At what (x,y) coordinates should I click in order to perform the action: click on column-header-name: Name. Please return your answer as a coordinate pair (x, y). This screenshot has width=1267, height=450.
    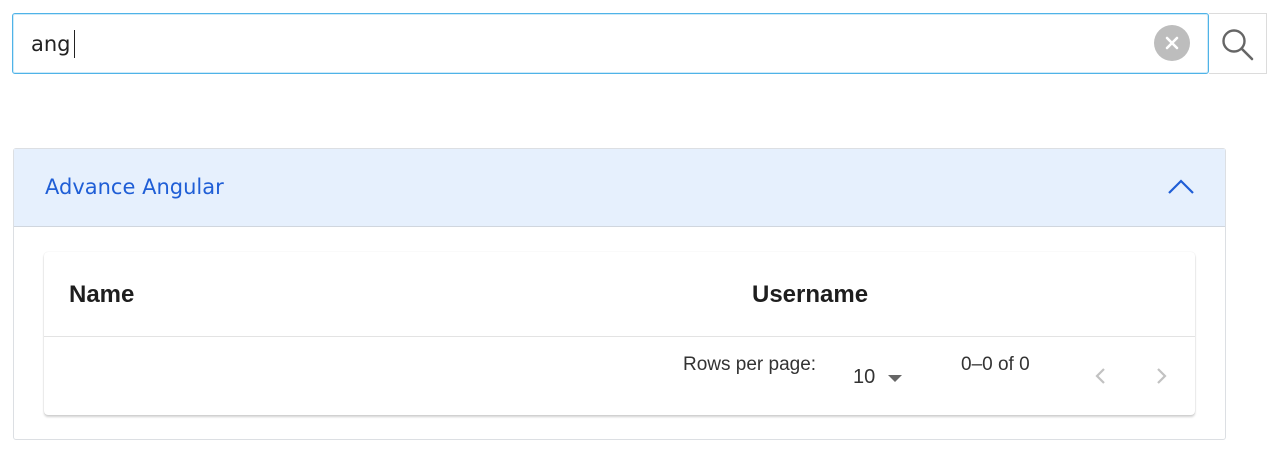
    Looking at the image, I should click on (101, 295).